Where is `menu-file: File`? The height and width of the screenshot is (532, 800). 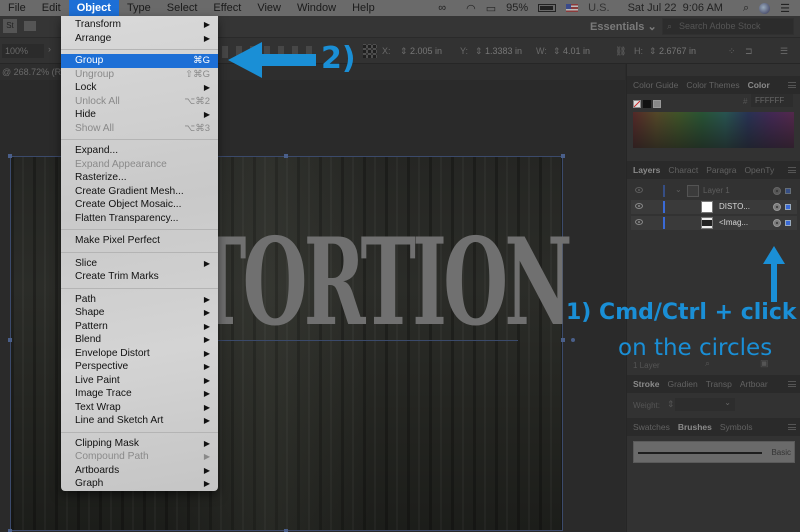
menu-file: File is located at coordinates (17, 8).